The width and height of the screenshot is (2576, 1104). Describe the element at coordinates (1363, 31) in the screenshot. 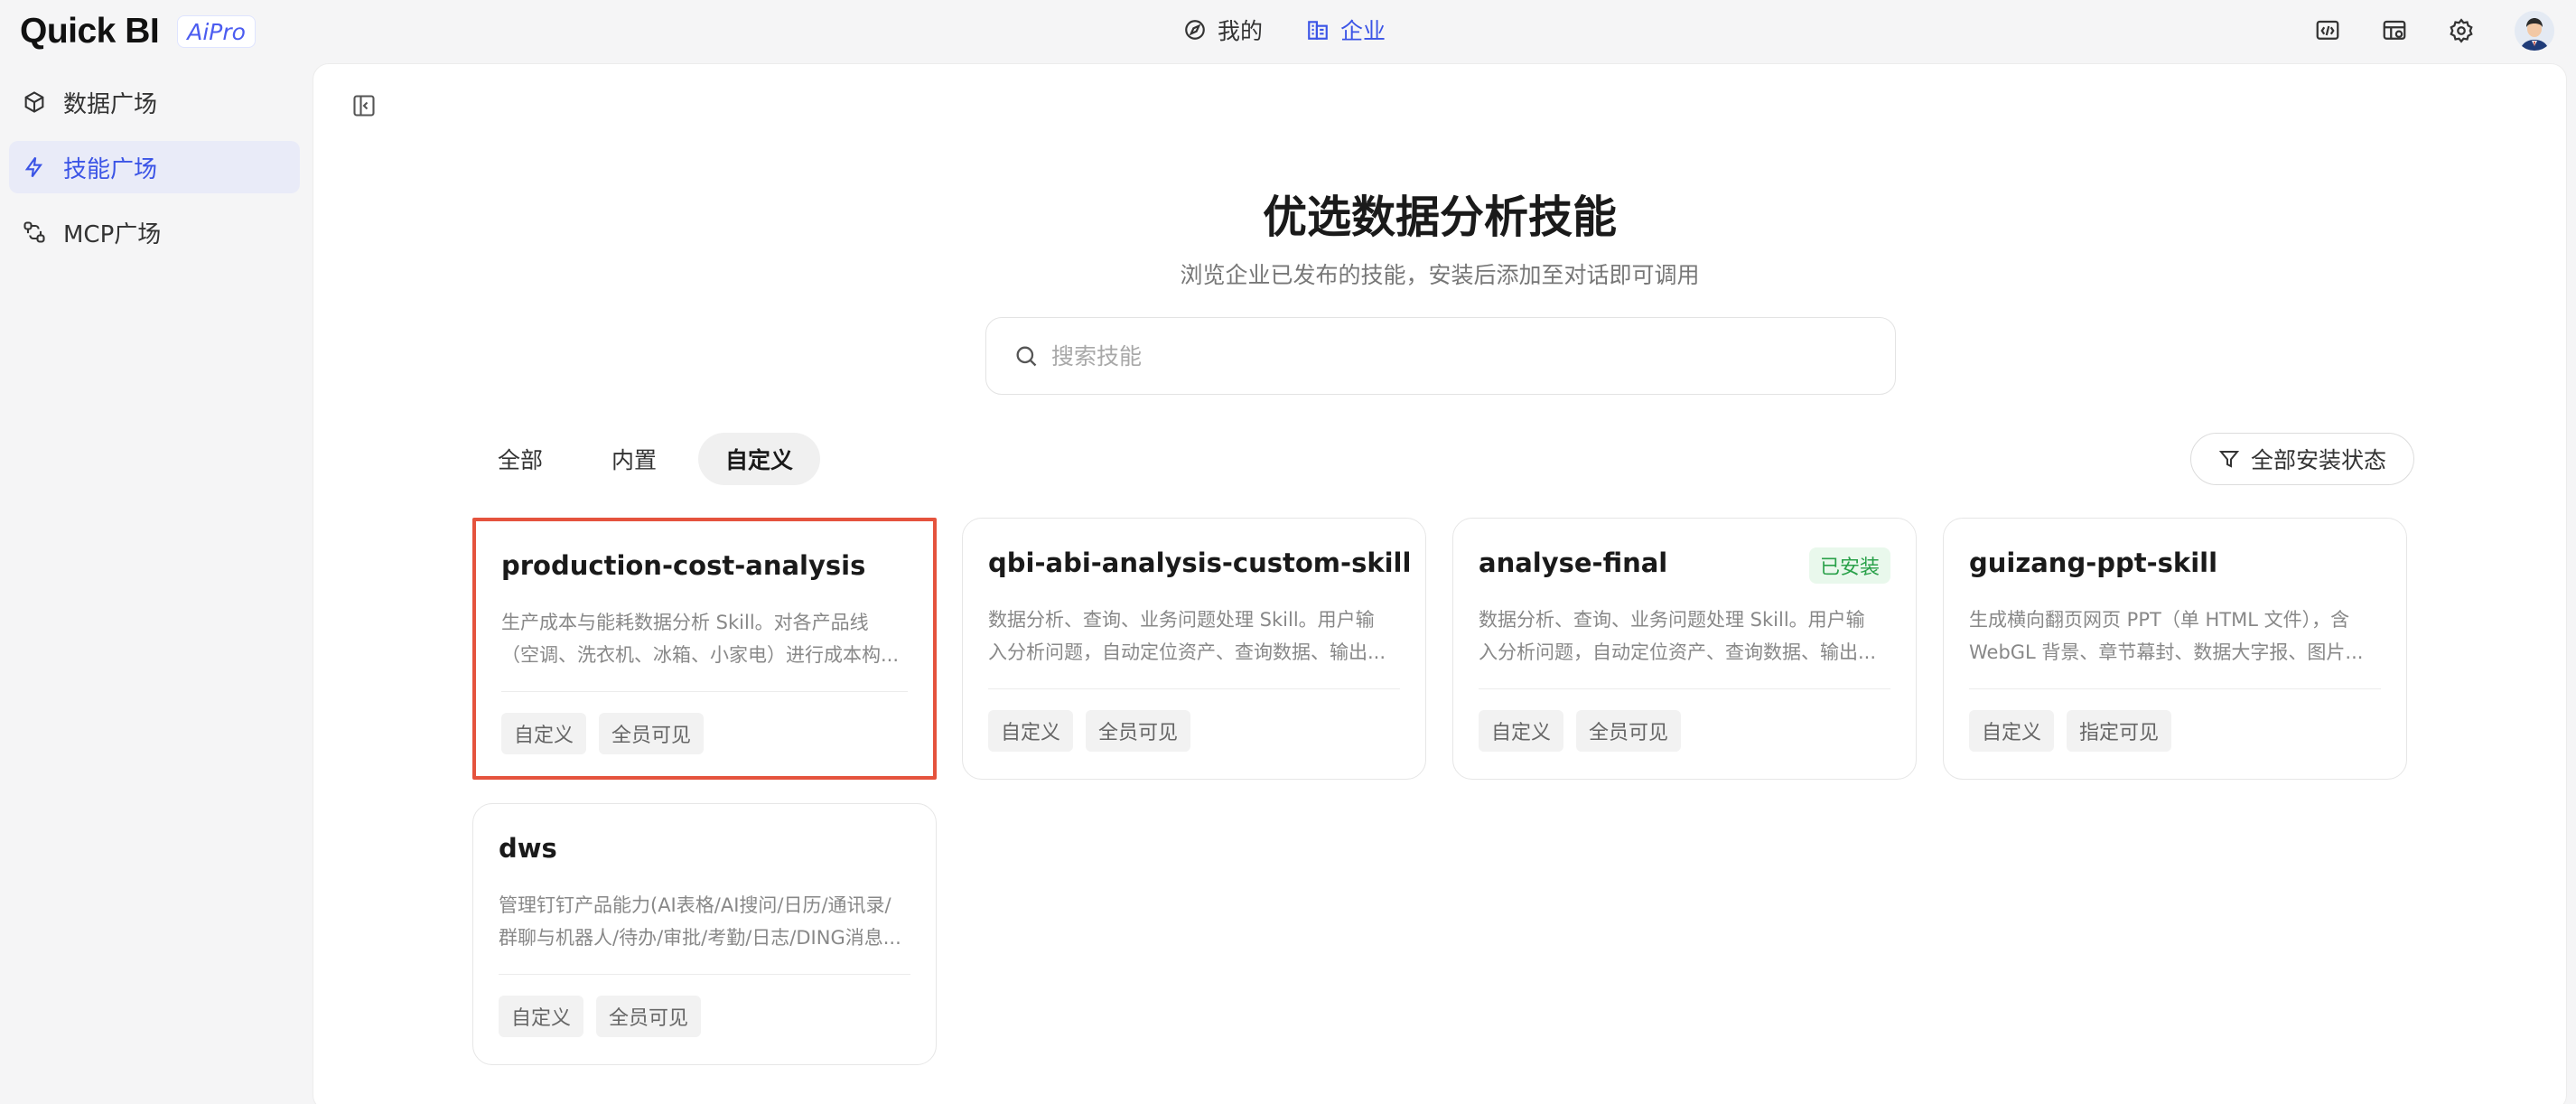

I see `topnav-label-enterprise: 企业` at that location.